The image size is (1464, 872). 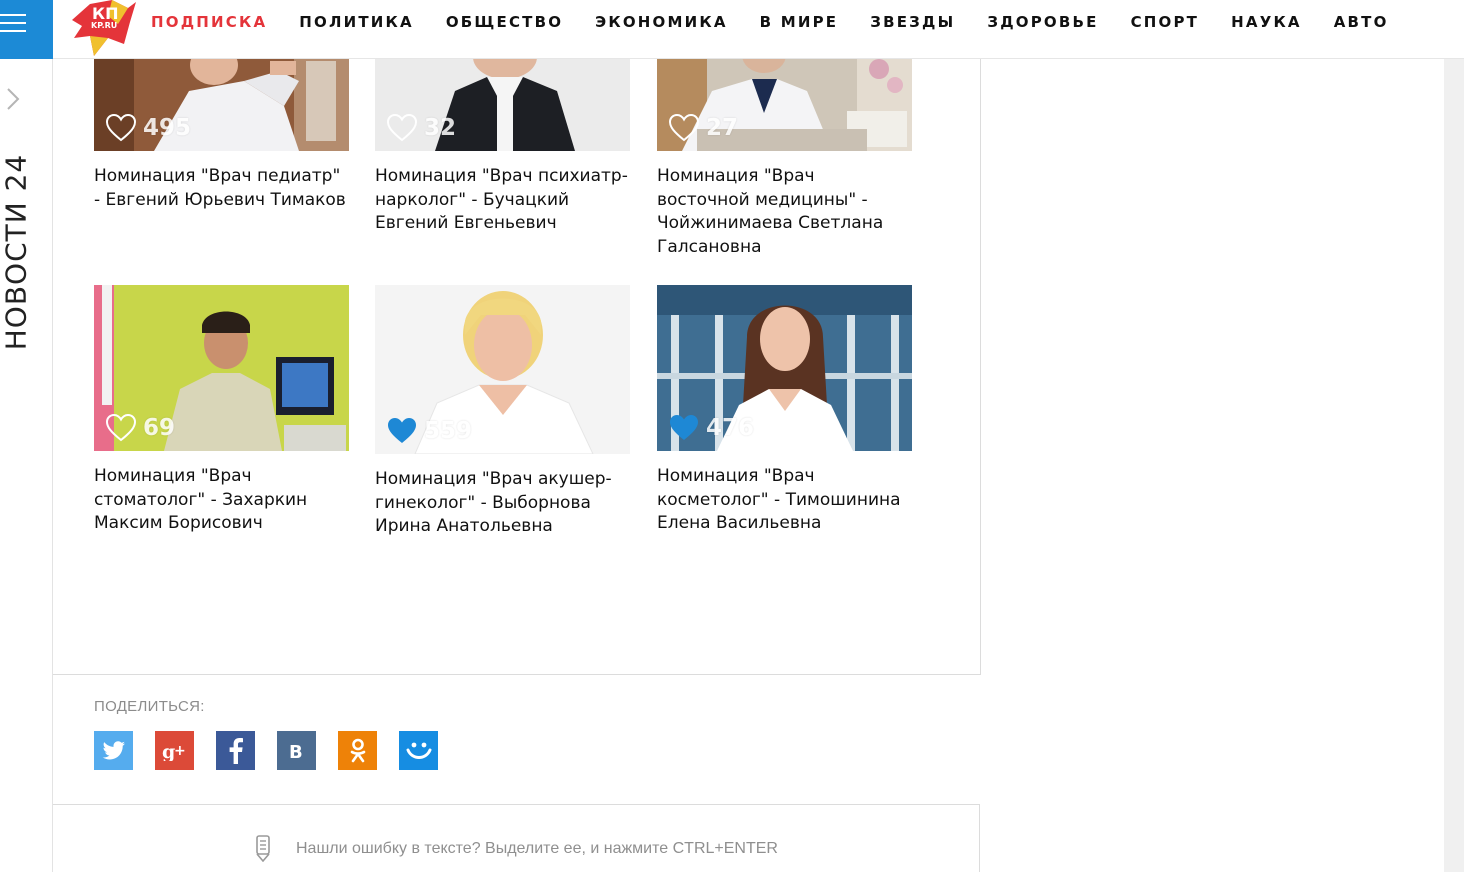 I want to click on like-button: 559, so click(x=429, y=431).